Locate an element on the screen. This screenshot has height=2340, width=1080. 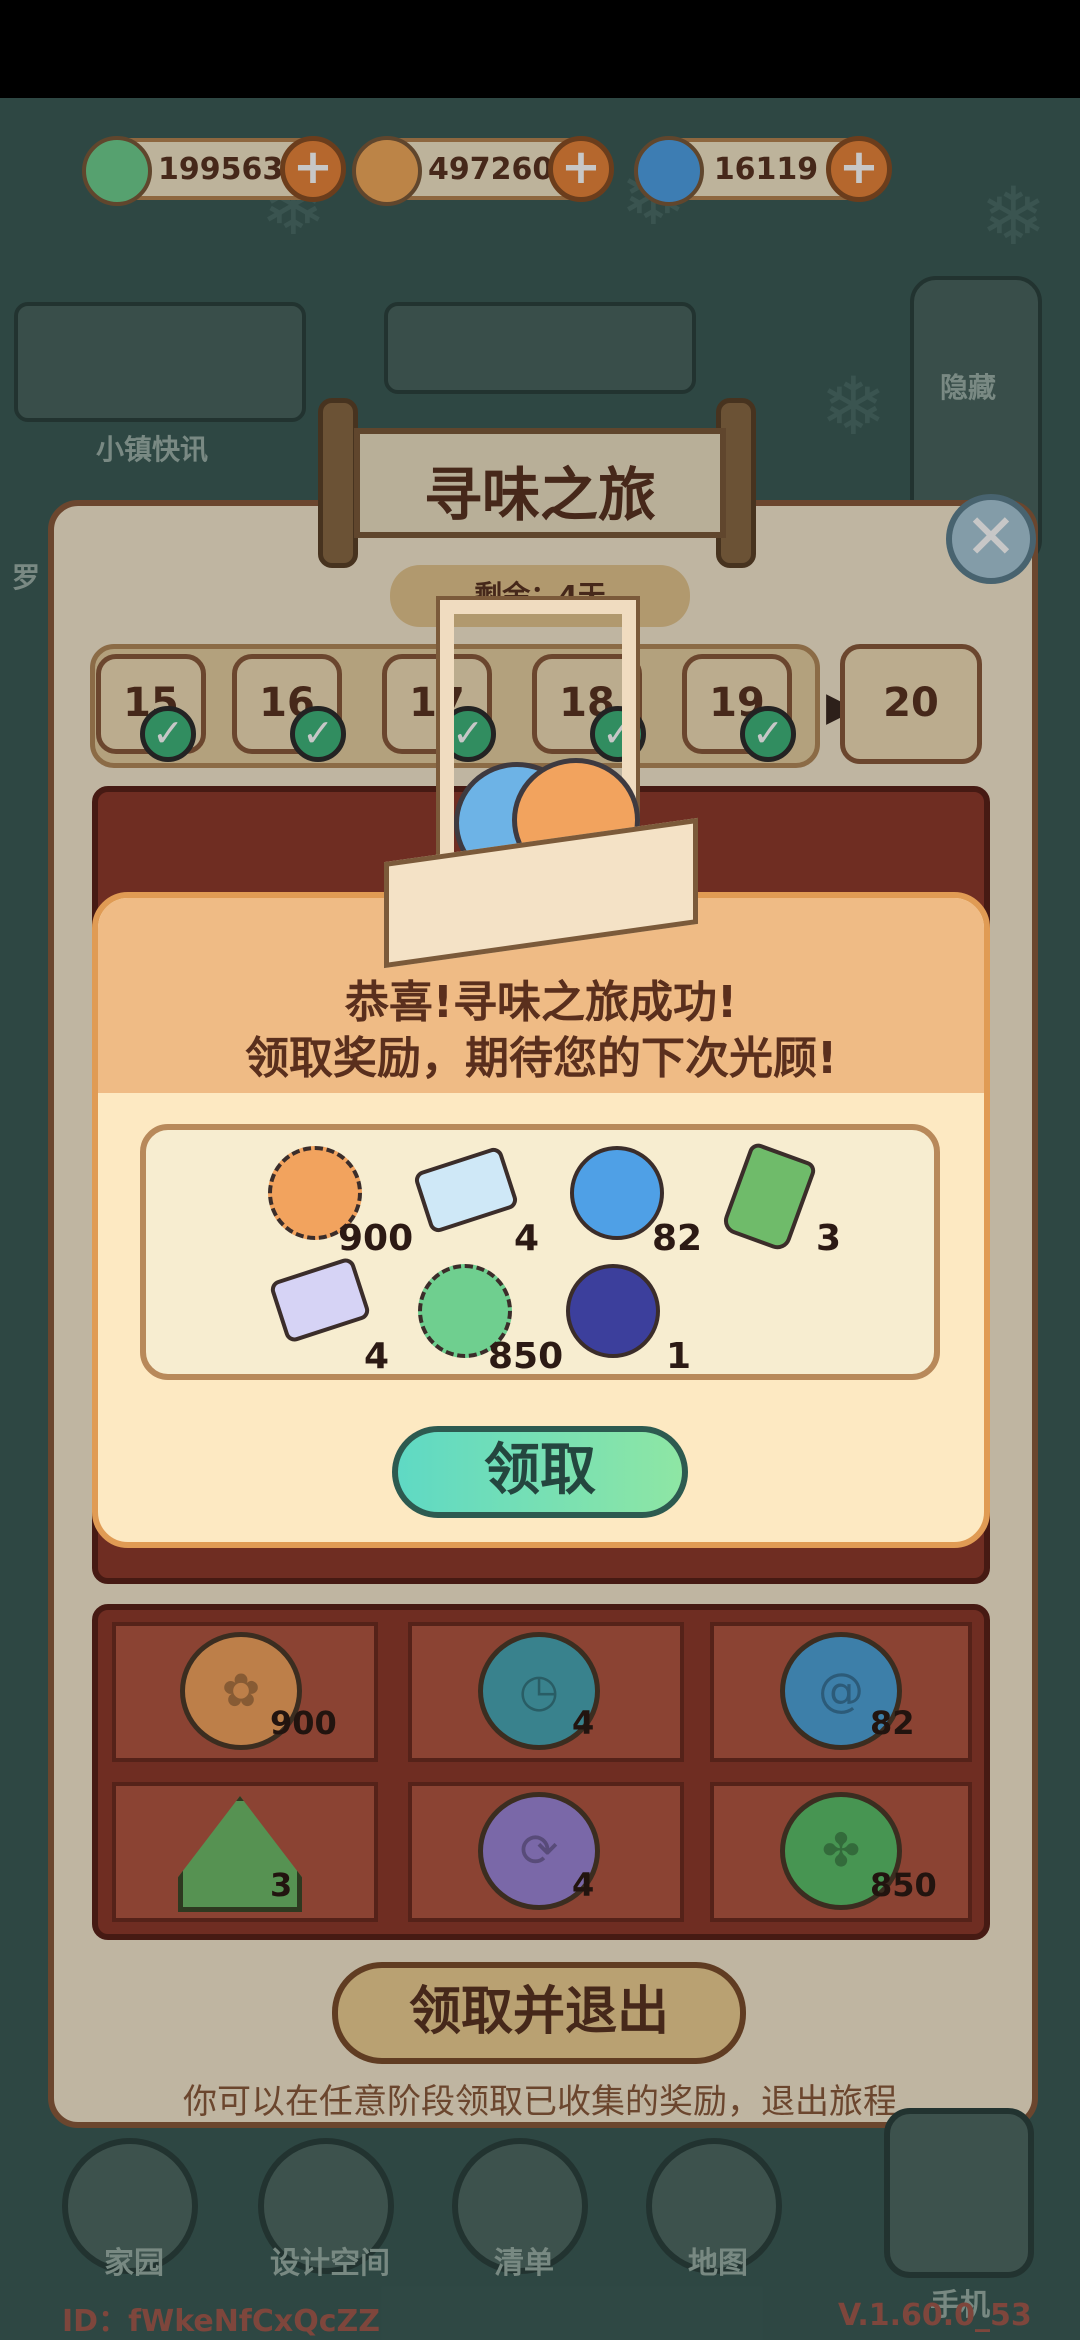
reward-message: 领取奖励，期待您的下次光顾! is located at coordinates (541, 1058).